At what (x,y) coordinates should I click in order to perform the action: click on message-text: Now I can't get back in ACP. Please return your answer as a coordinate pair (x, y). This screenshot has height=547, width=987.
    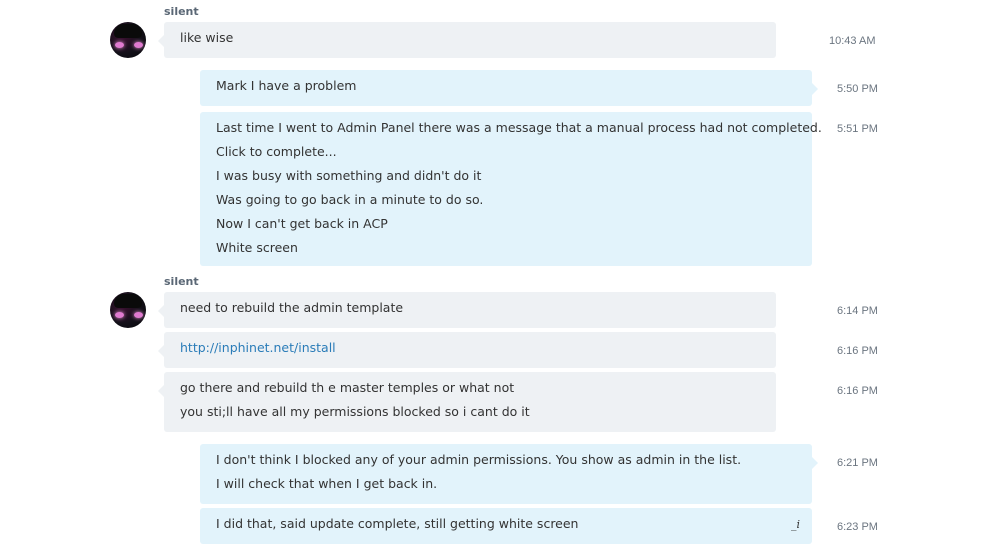
    Looking at the image, I should click on (302, 223).